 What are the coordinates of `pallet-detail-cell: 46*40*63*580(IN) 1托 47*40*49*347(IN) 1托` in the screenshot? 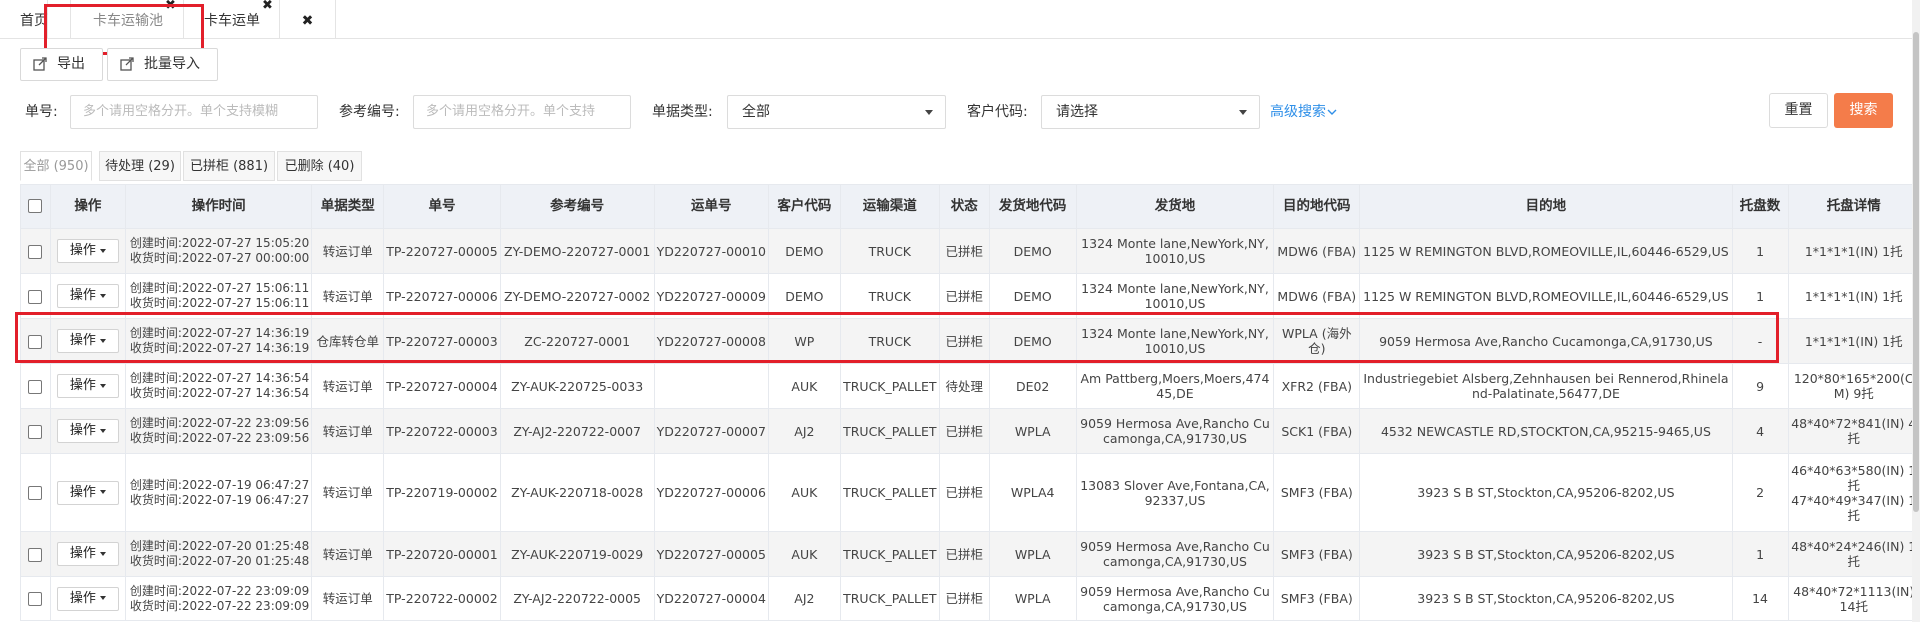 It's located at (1853, 492).